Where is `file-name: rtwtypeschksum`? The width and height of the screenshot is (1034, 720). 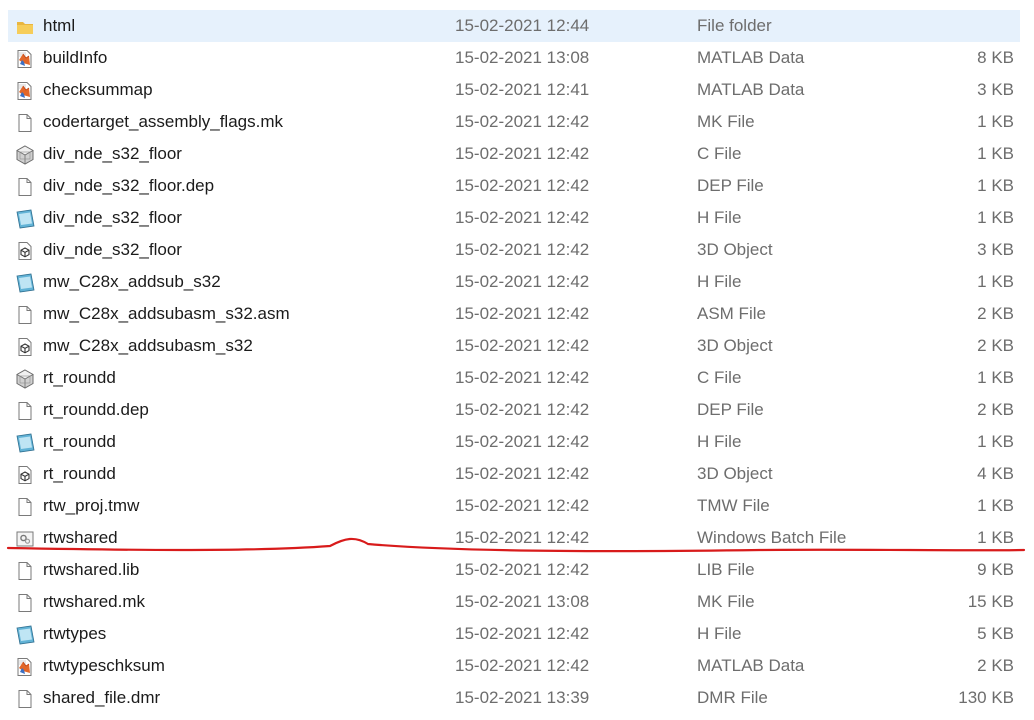
file-name: rtwtypeschksum is located at coordinates (104, 665).